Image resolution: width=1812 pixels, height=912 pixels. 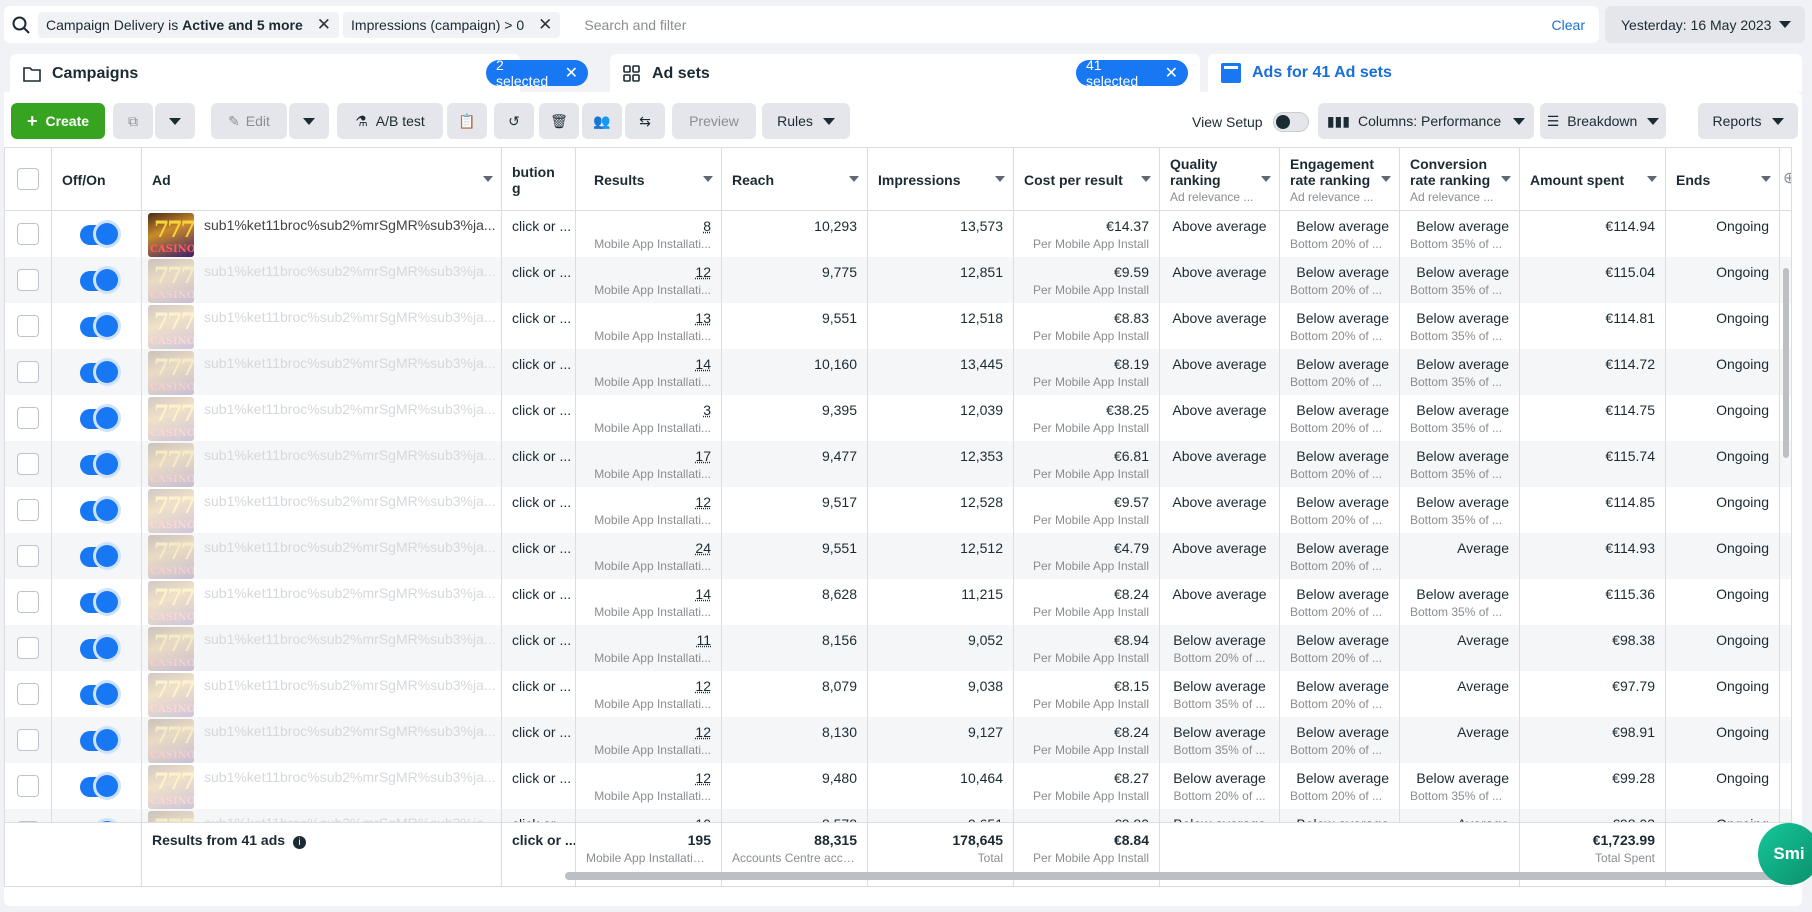 I want to click on clear-filters-link: Clear, so click(x=1568, y=25).